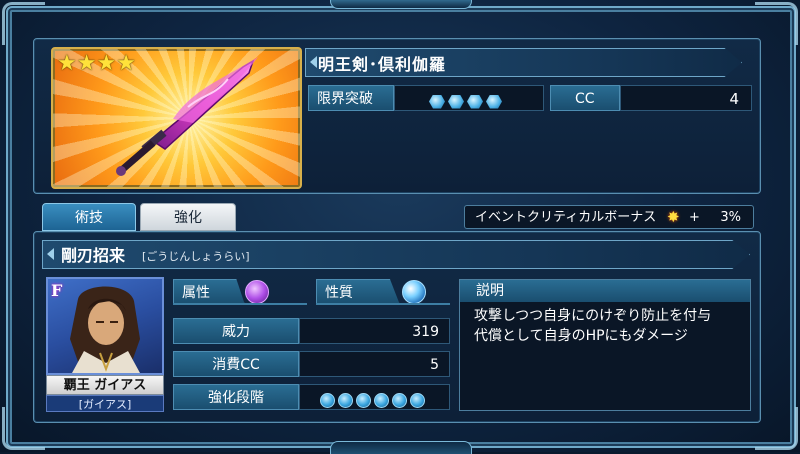 This screenshot has height=454, width=800. What do you see at coordinates (401, 447) in the screenshot?
I see `ok-button` at bounding box center [401, 447].